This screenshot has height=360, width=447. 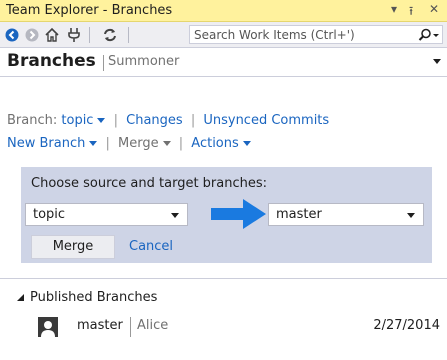 I want to click on branch-separator, so click(x=130, y=327).